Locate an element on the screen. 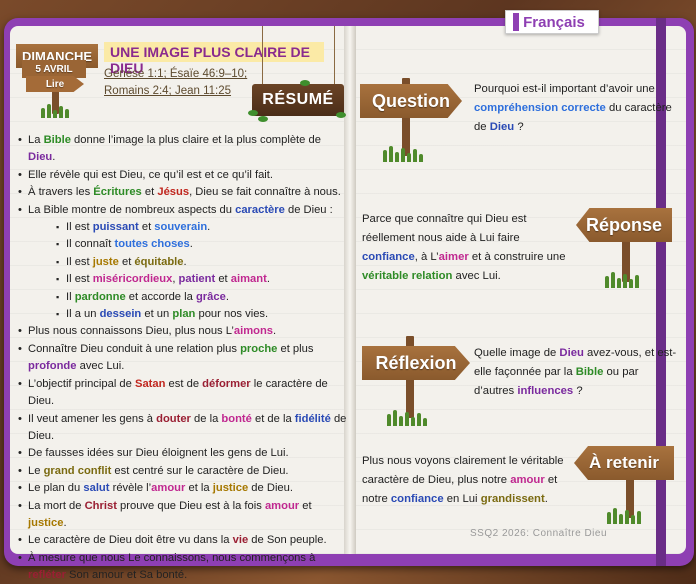 Image resolution: width=696 pixels, height=584 pixels. question-sign: Question is located at coordinates (411, 101).